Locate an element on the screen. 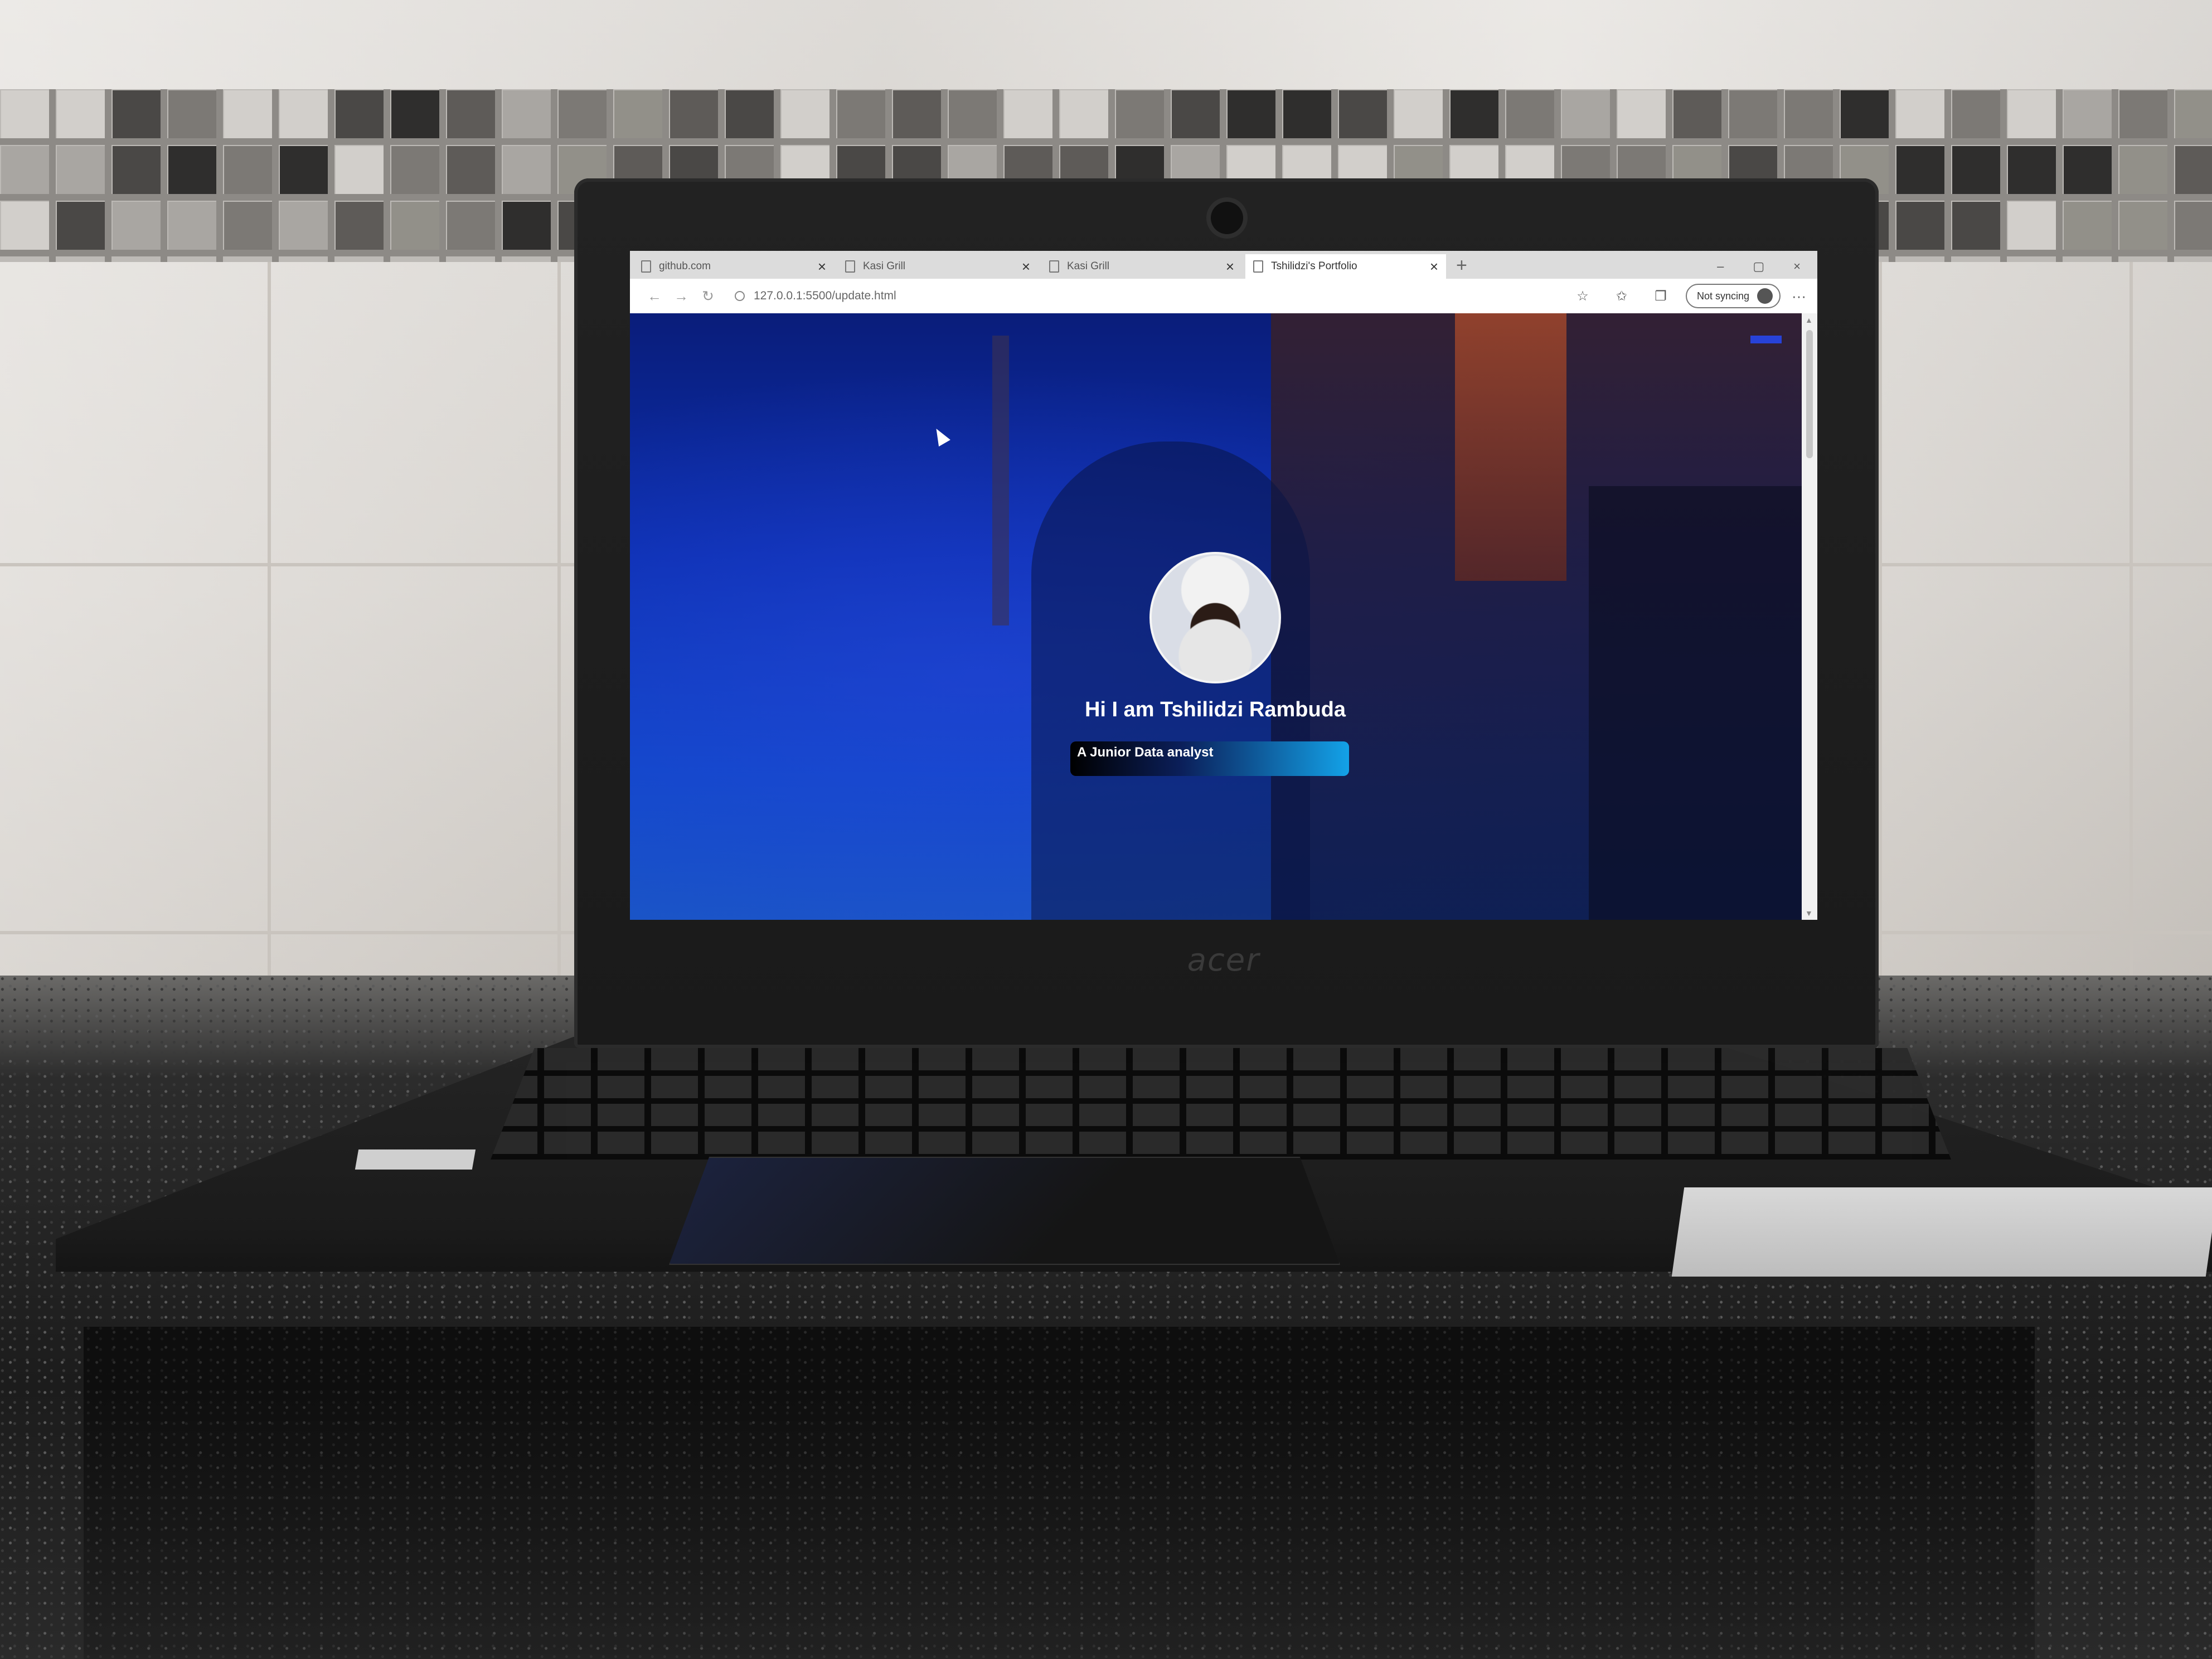 The width and height of the screenshot is (2212, 1659). tab-title: github.com is located at coordinates (685, 266).